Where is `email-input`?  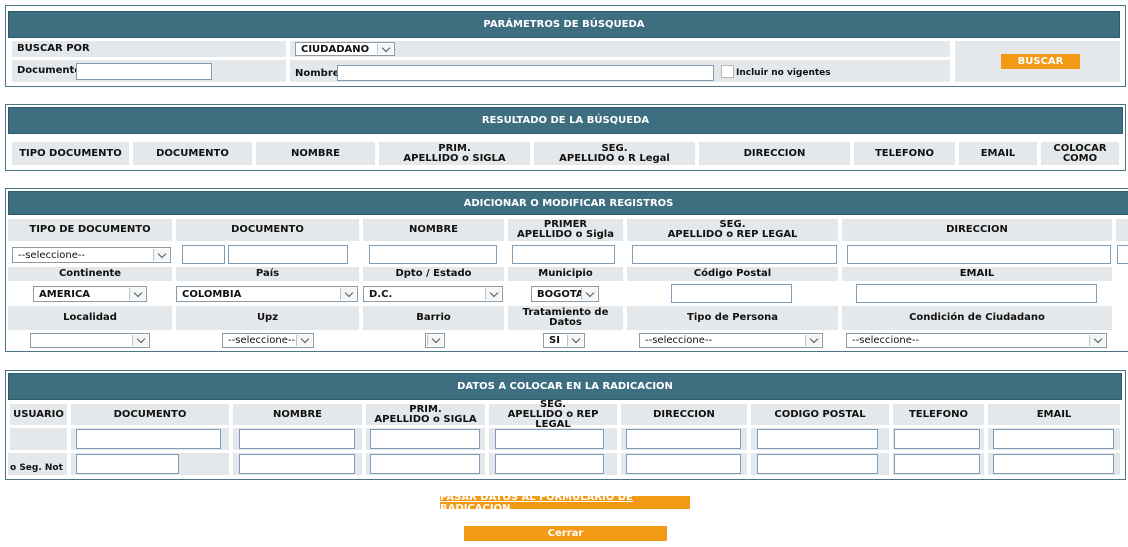 email-input is located at coordinates (976, 293).